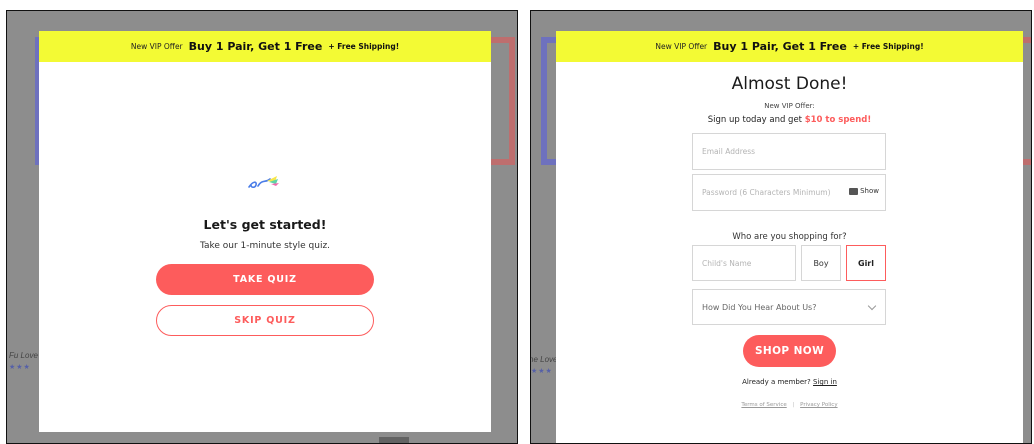 The image size is (1034, 444). I want to click on shop-now-button: SHOP NOW, so click(789, 351).